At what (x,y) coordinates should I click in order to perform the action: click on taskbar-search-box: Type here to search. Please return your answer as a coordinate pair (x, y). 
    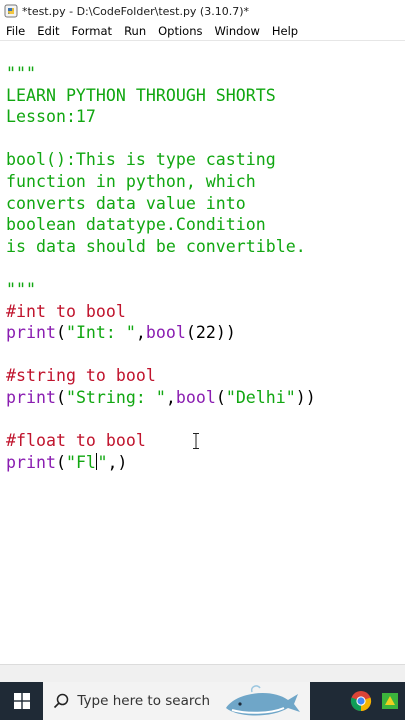
    Looking at the image, I should click on (176, 701).